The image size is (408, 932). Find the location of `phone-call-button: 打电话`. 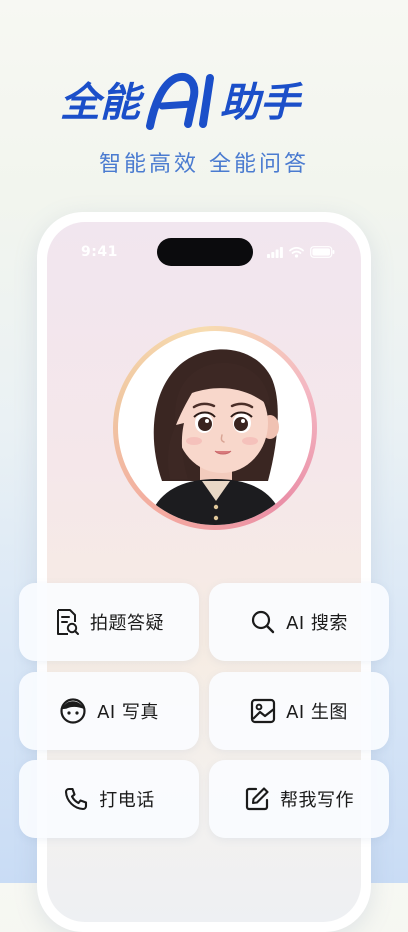

phone-call-button: 打电话 is located at coordinates (109, 799).